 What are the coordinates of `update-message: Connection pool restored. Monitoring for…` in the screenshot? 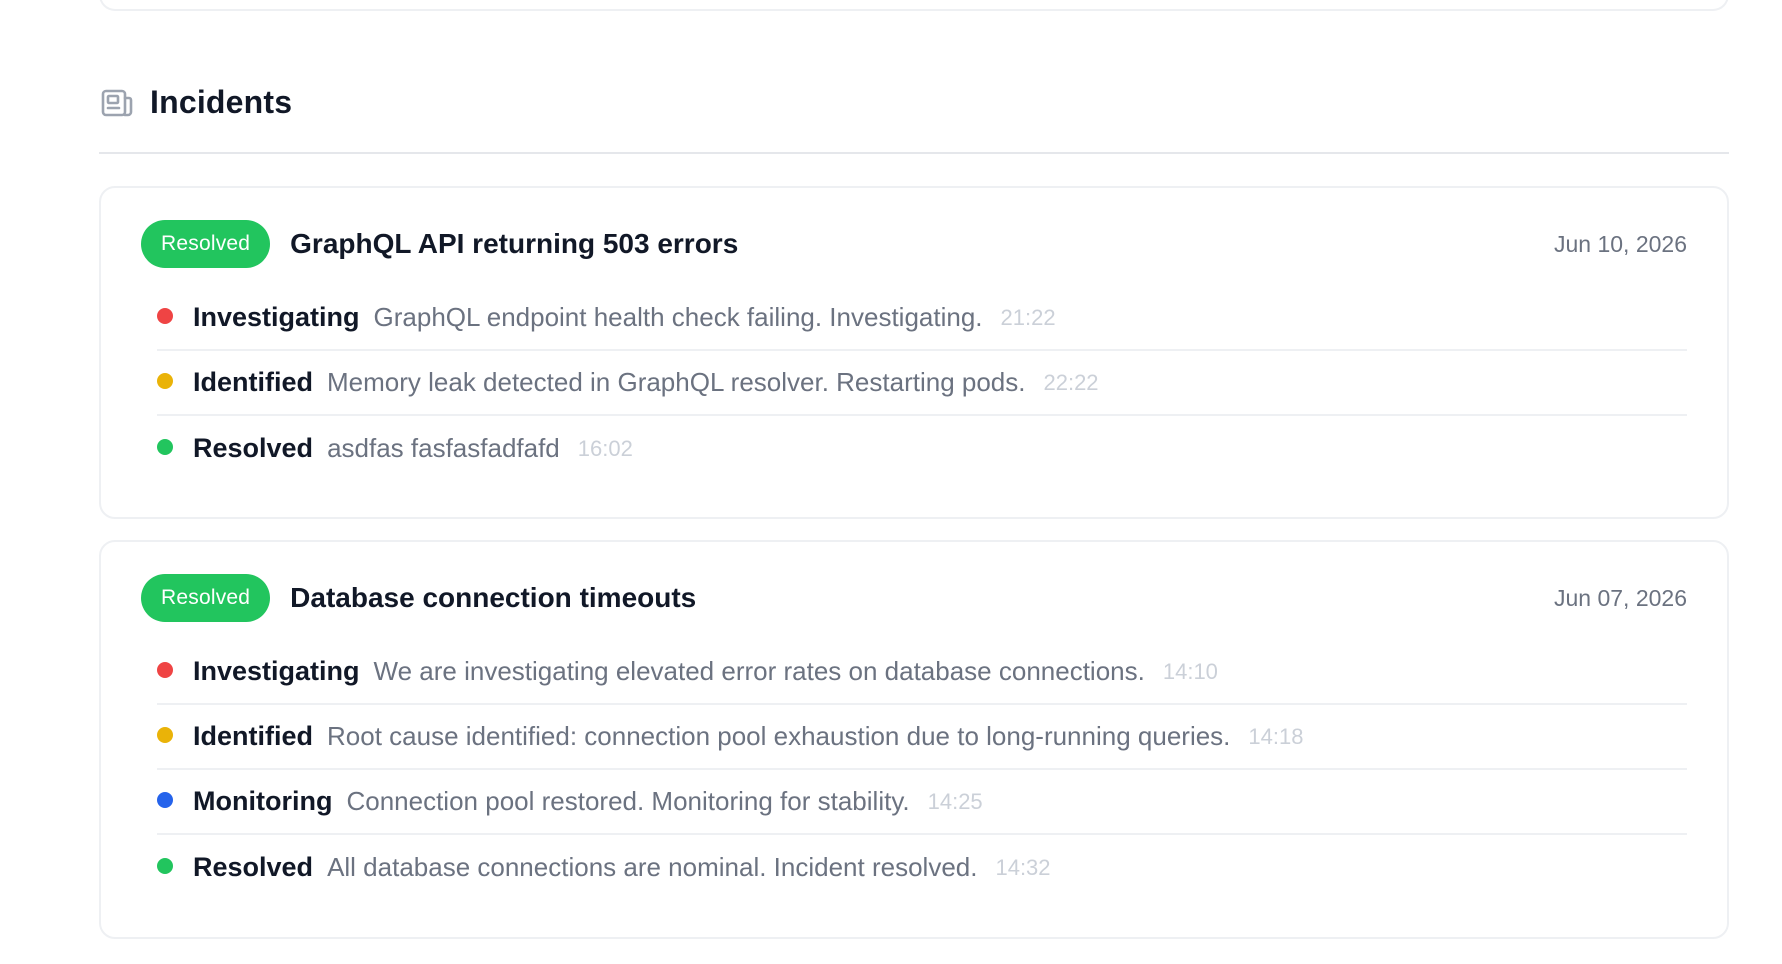 It's located at (628, 801).